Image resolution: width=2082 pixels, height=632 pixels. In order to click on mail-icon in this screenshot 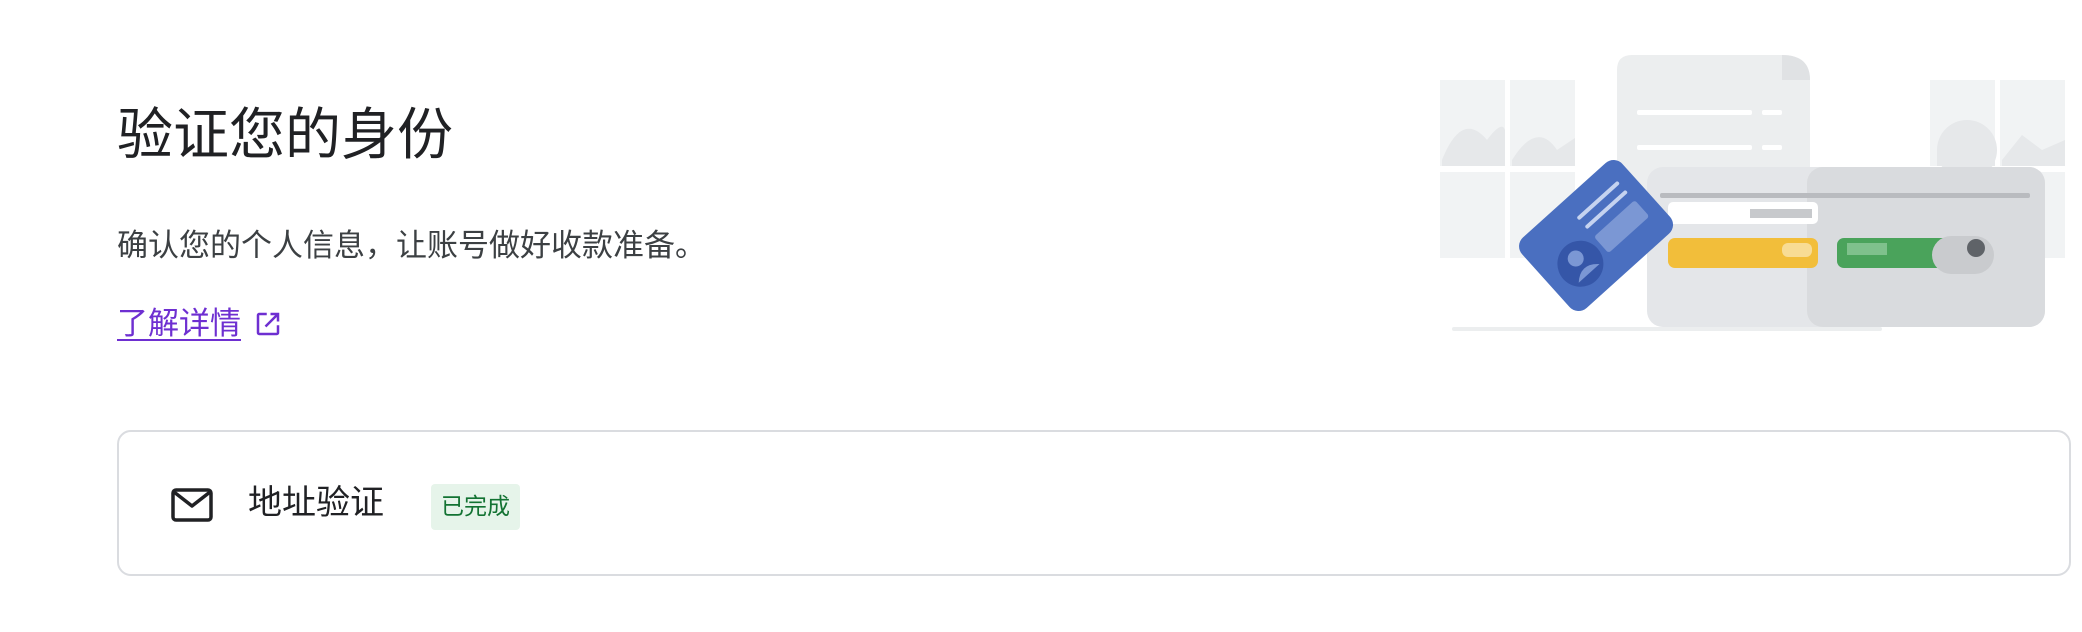, I will do `click(192, 505)`.